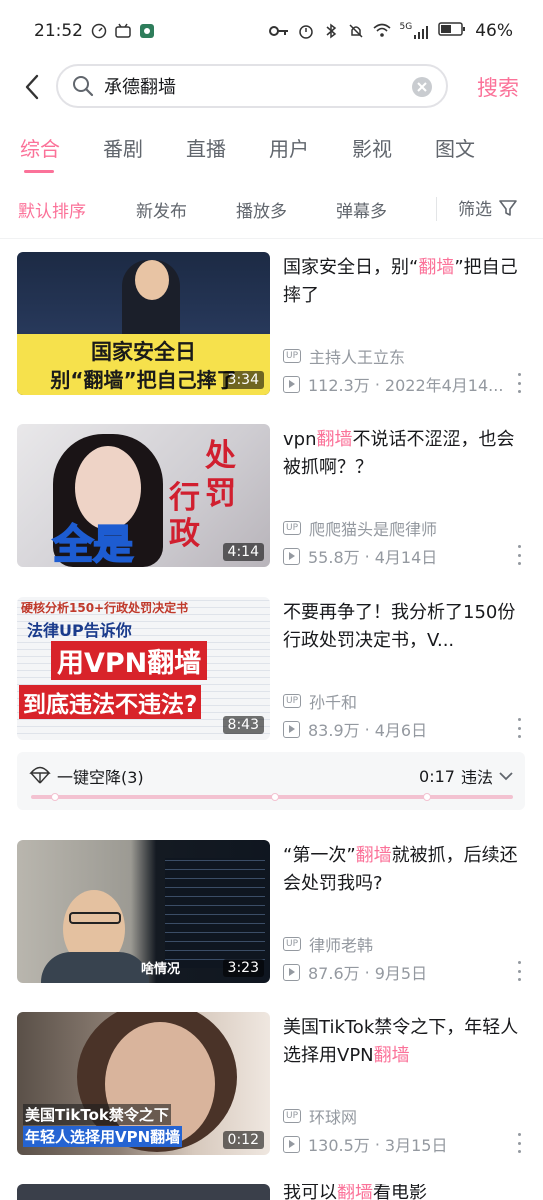 The height and width of the screenshot is (1200, 543). Describe the element at coordinates (110, 702) in the screenshot. I see `thumb-headline-4: 到底违法不违法?` at that location.